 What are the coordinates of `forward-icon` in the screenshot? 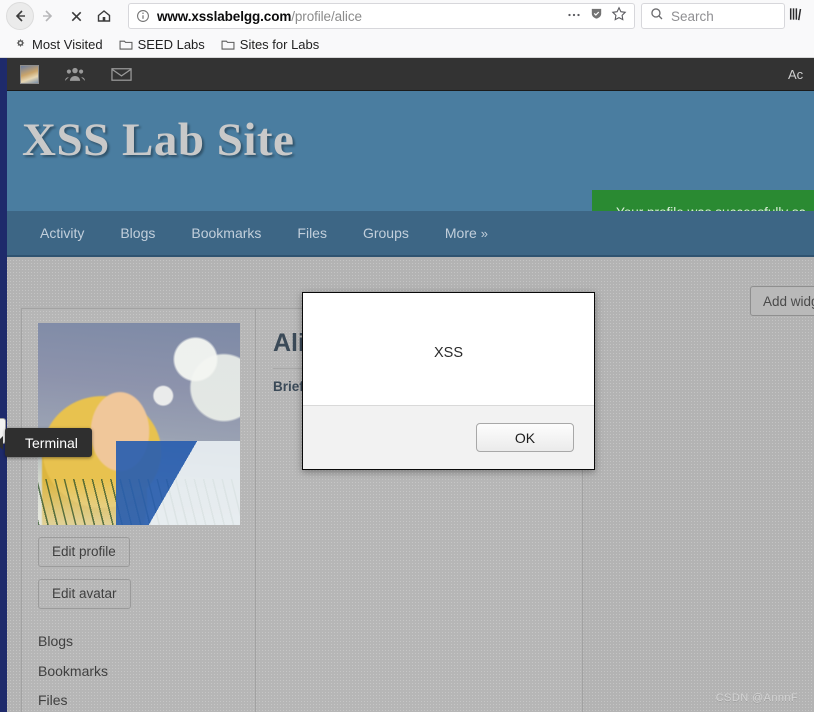 It's located at (48, 16).